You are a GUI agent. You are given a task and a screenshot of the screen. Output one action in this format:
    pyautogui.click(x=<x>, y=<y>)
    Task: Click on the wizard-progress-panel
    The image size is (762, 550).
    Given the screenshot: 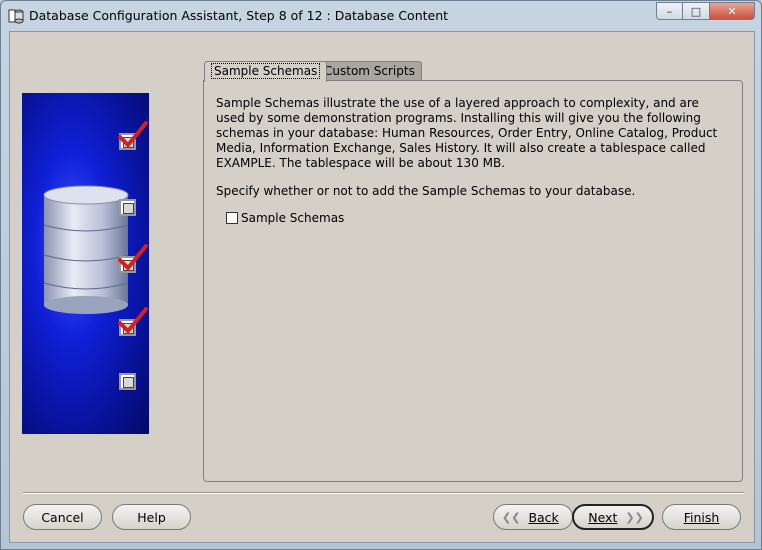 What is the action you would take?
    pyautogui.click(x=85, y=263)
    